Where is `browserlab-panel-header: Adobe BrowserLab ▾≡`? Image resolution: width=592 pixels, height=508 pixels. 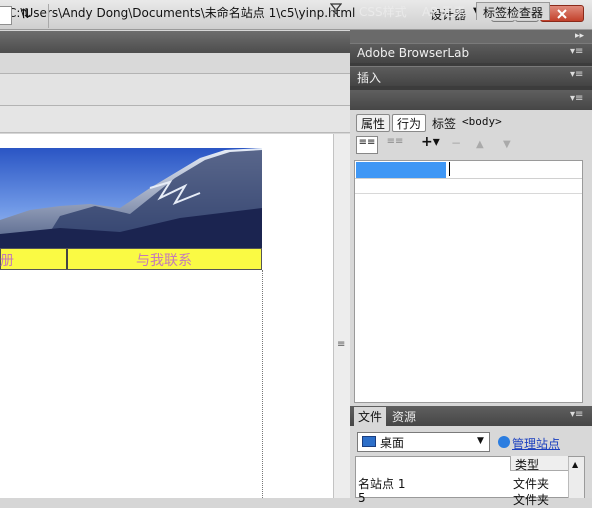
browserlab-panel-header: Adobe BrowserLab ▾≡ is located at coordinates (471, 53).